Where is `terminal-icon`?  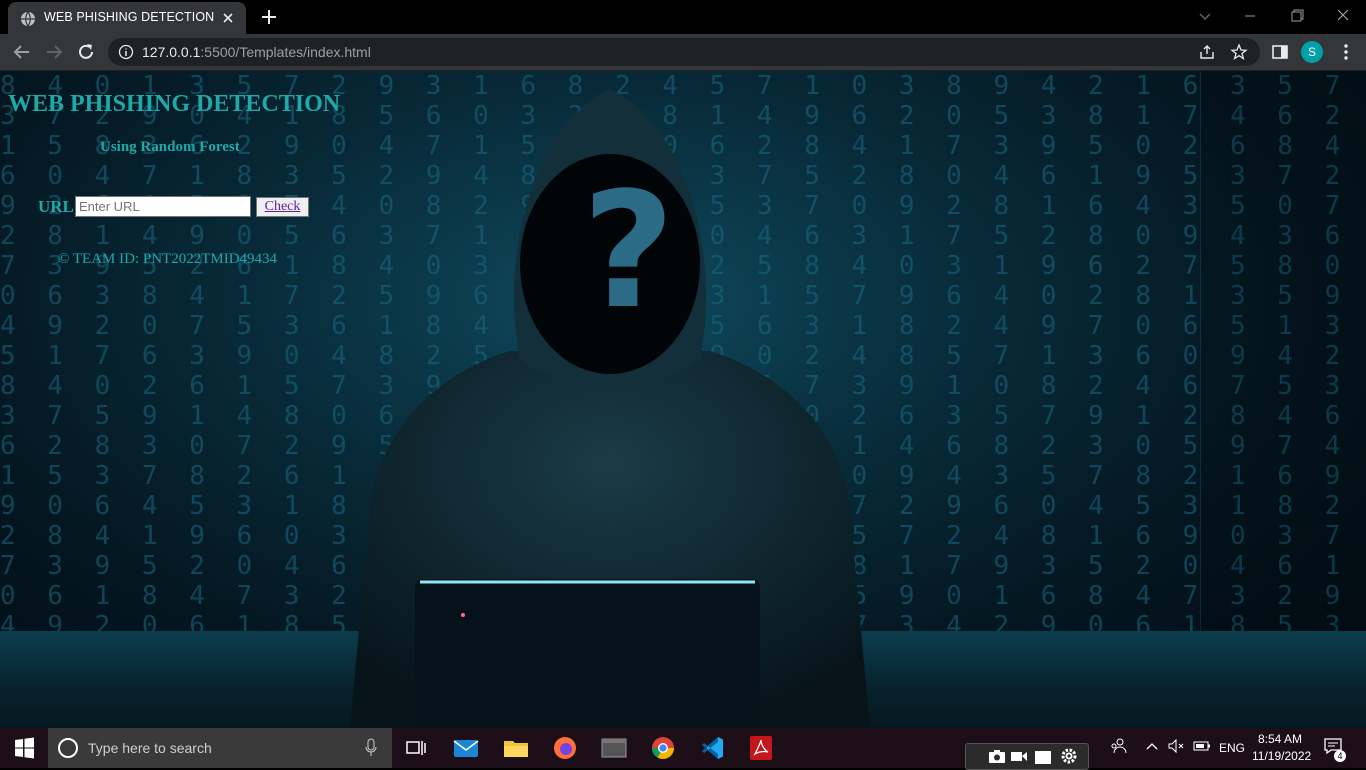
terminal-icon is located at coordinates (614, 748).